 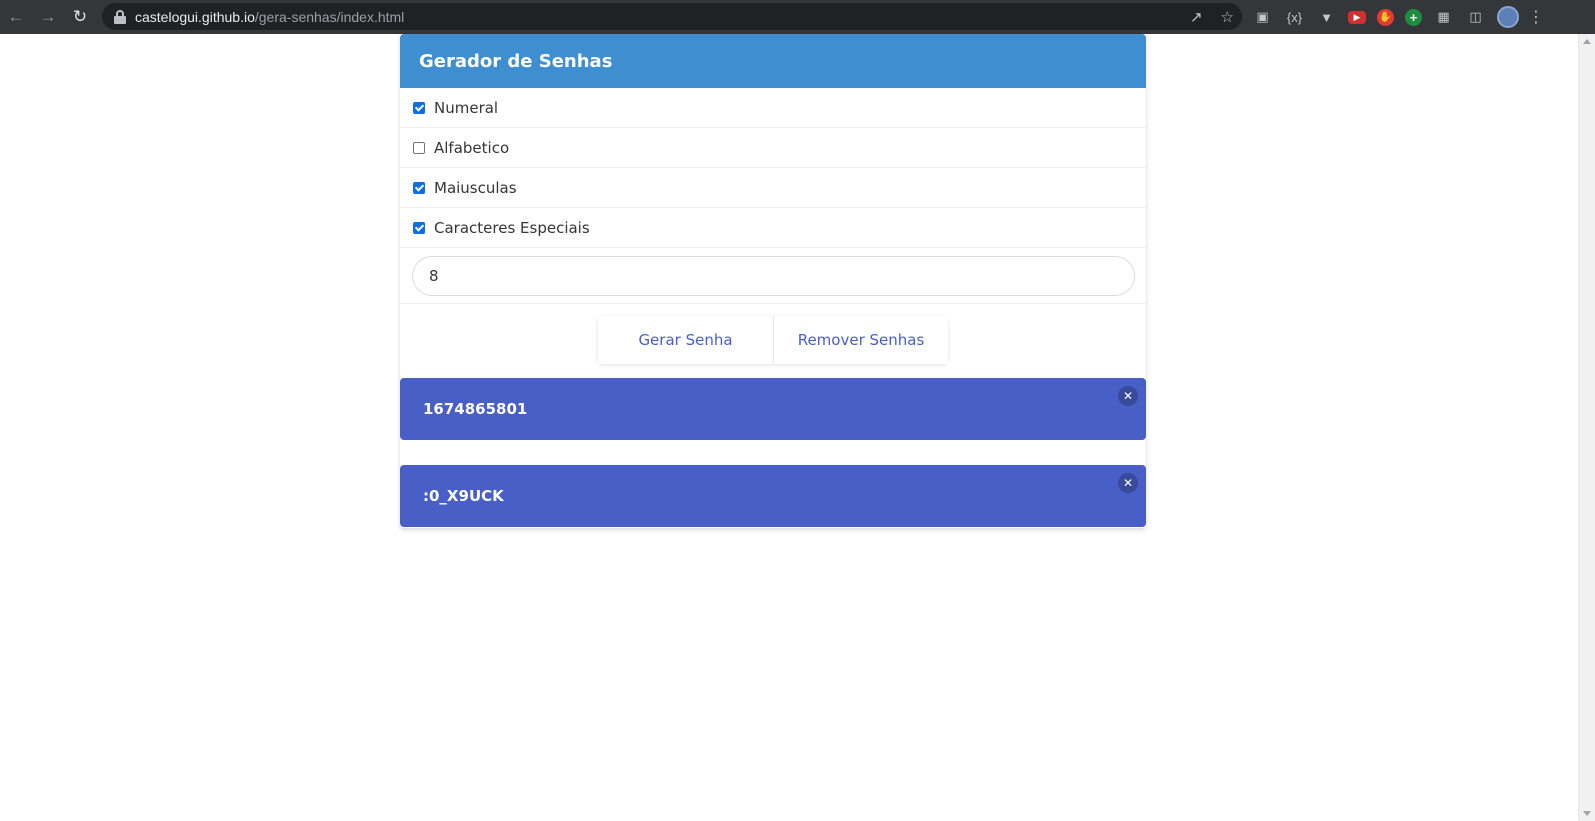 I want to click on adblock-hand-icon: ✋, so click(x=1385, y=17).